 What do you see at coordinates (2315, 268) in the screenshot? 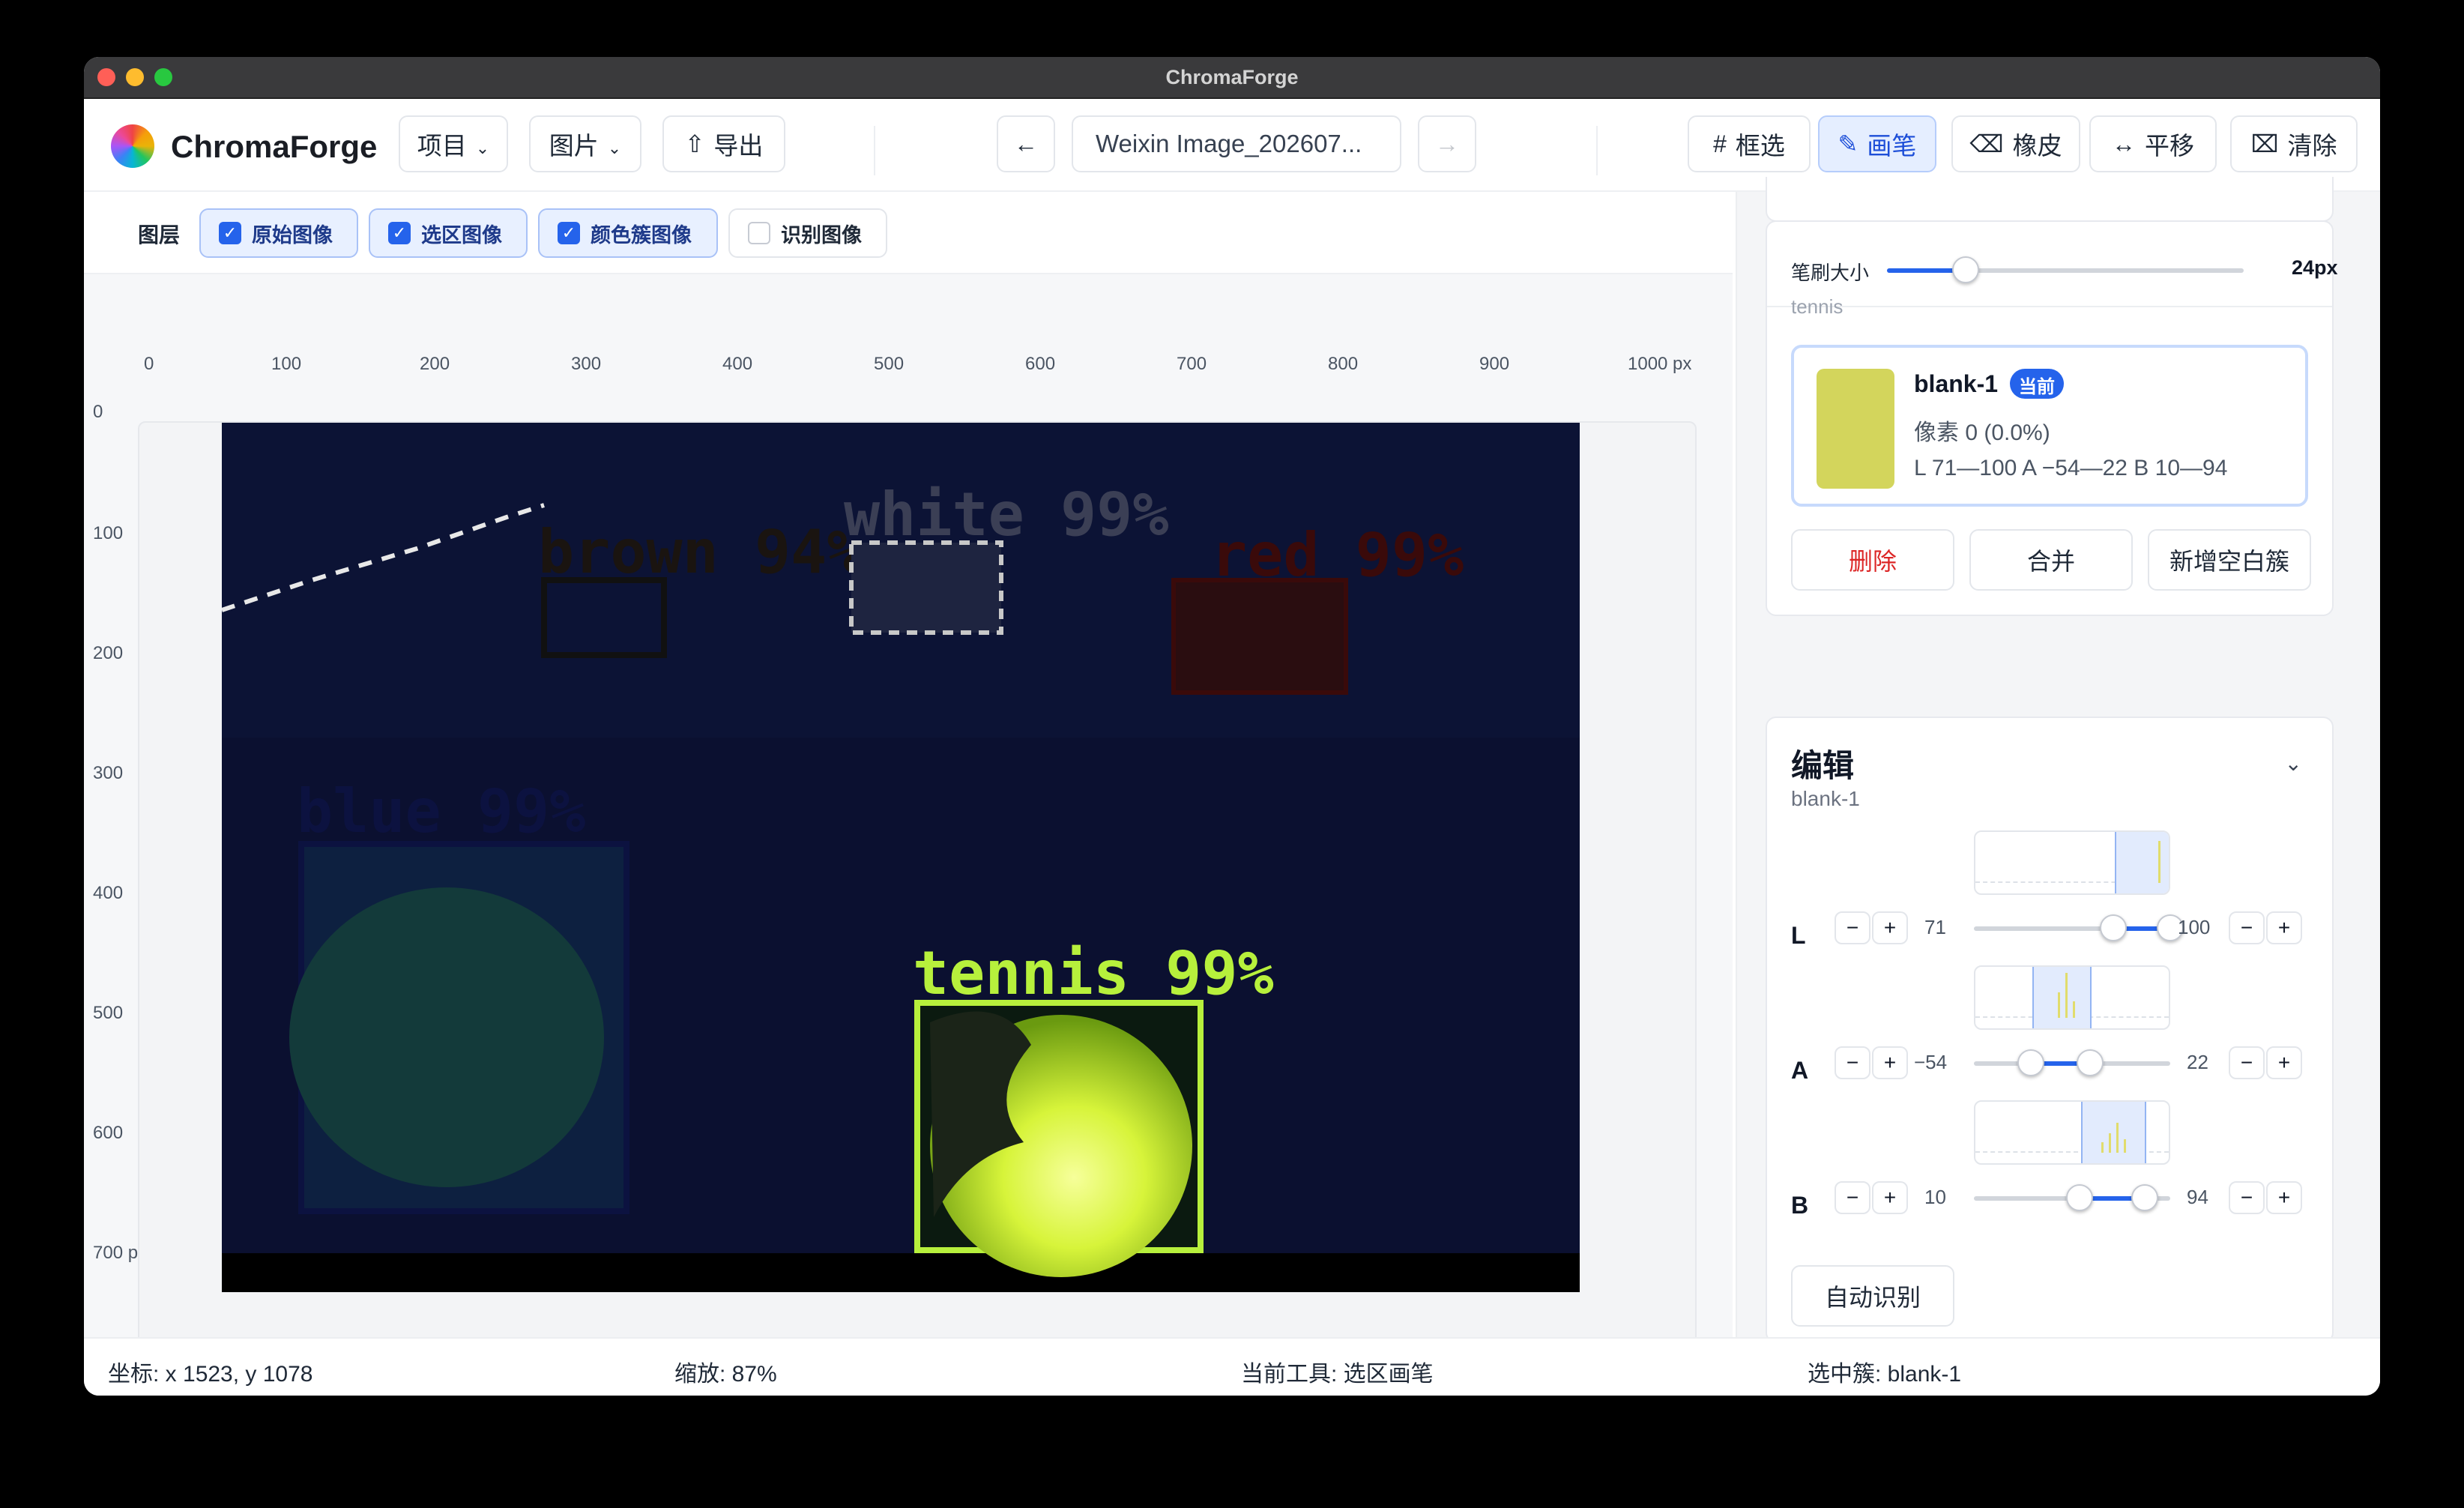
I see `brush-size-value: 24px` at bounding box center [2315, 268].